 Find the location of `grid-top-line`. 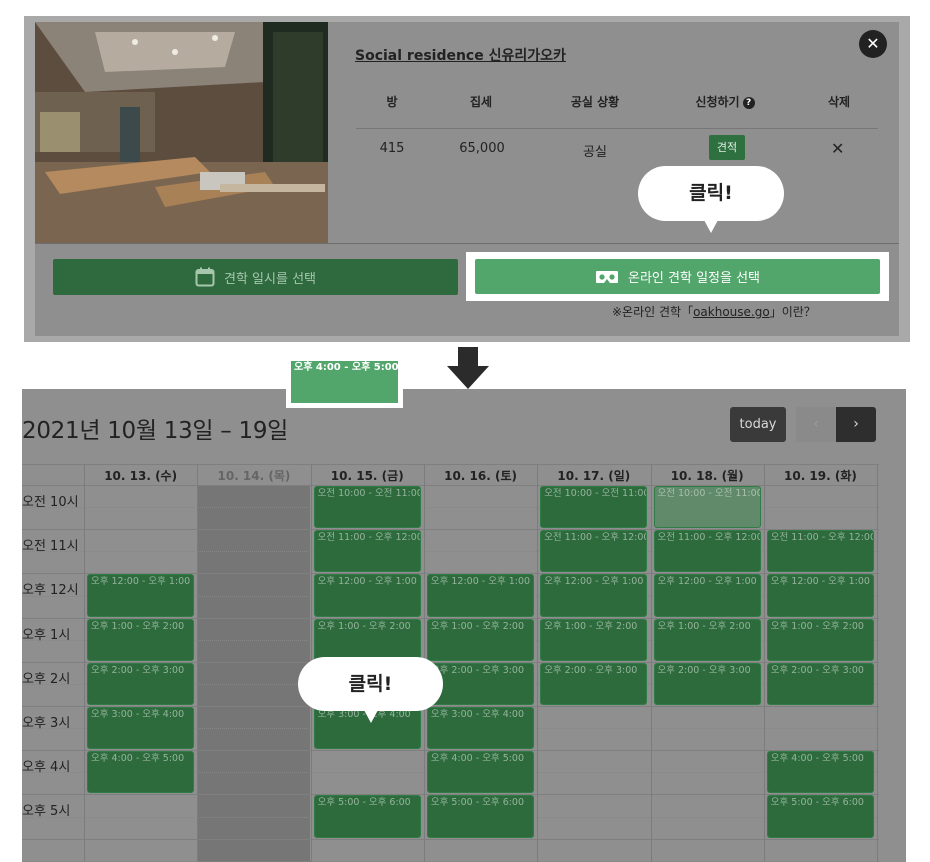

grid-top-line is located at coordinates (450, 464).